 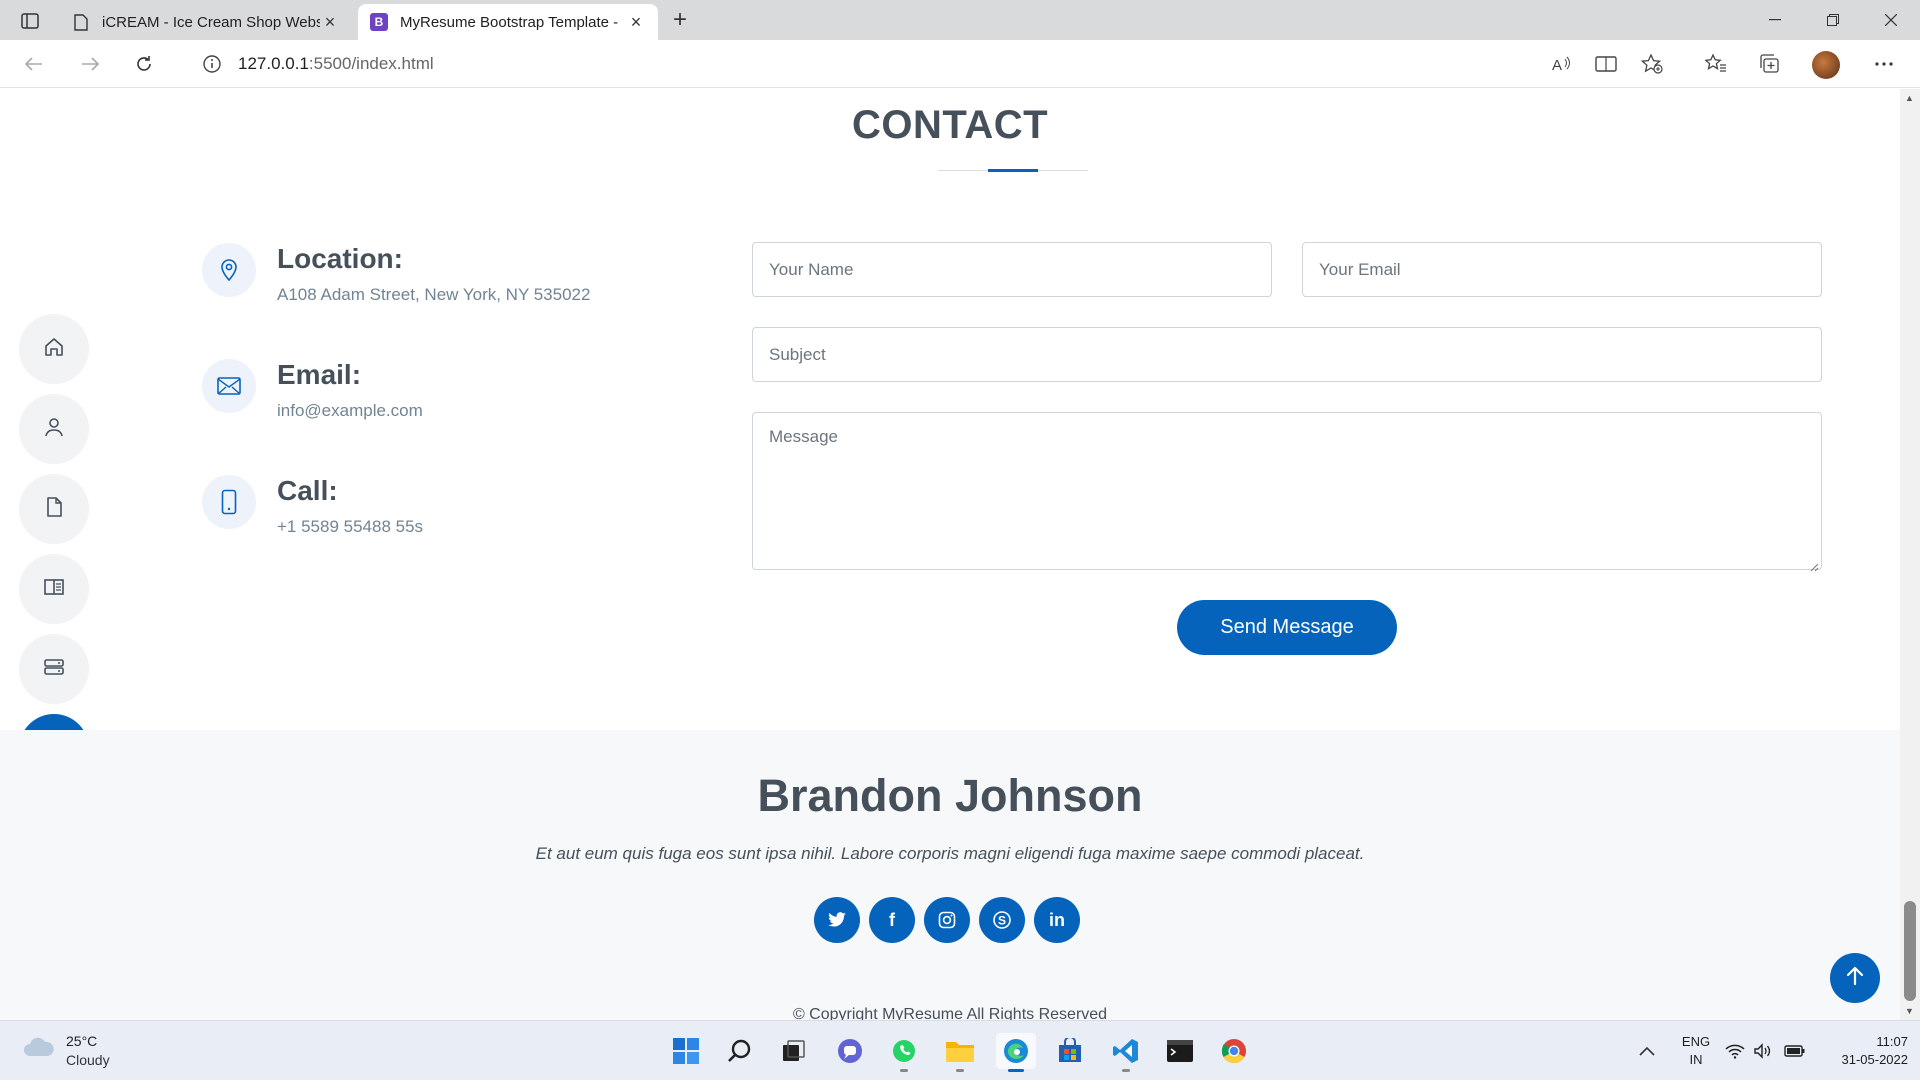 What do you see at coordinates (1826, 65) in the screenshot?
I see `profile-avatar` at bounding box center [1826, 65].